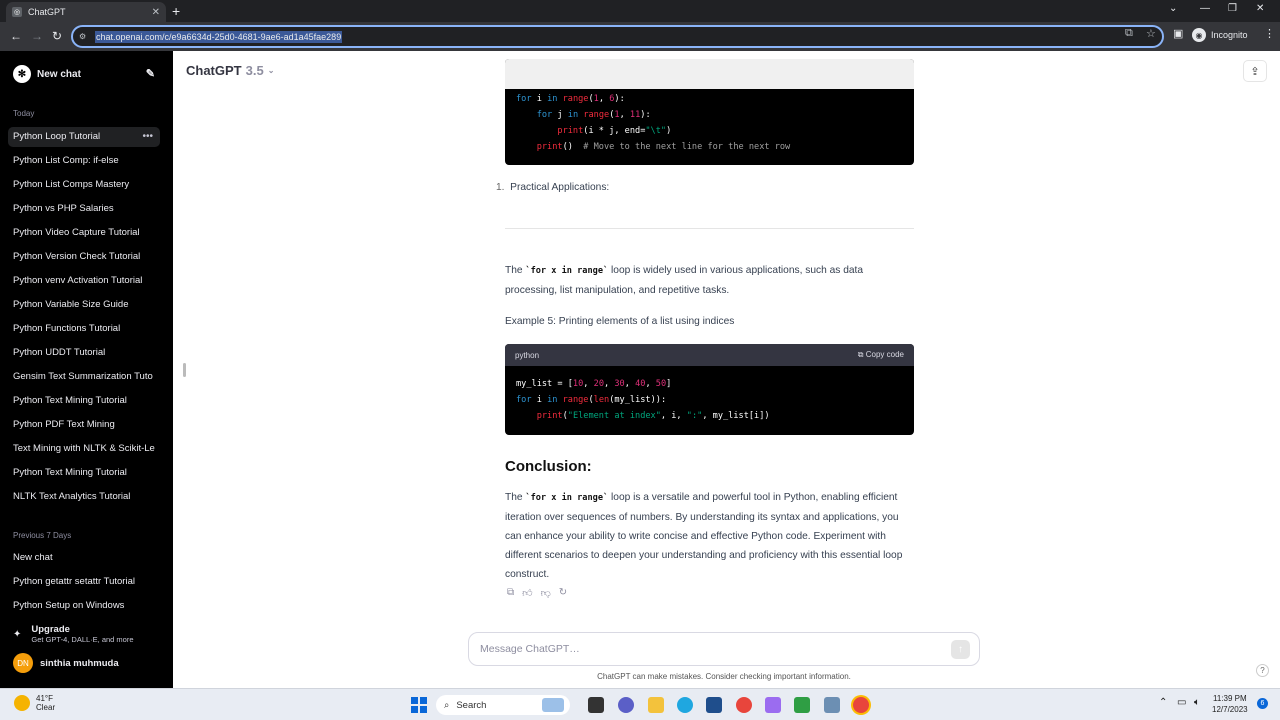  I want to click on sidebar-item: Python Loop Tutorial •••, so click(84, 137).